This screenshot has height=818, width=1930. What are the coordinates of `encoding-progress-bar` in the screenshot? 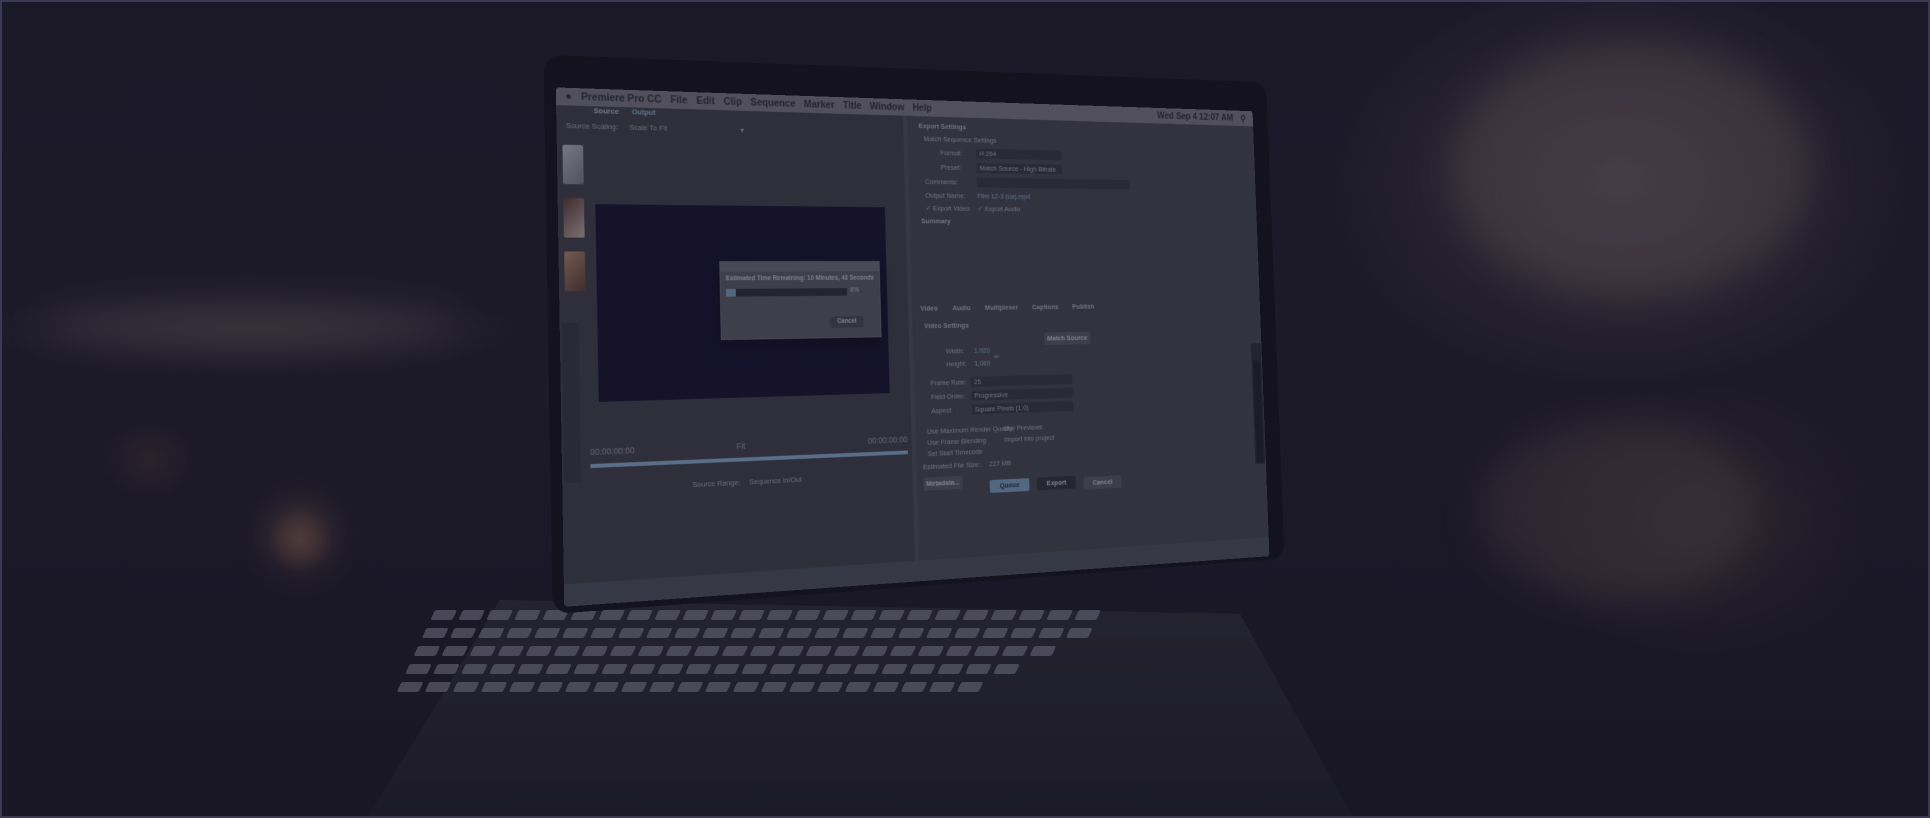 It's located at (786, 292).